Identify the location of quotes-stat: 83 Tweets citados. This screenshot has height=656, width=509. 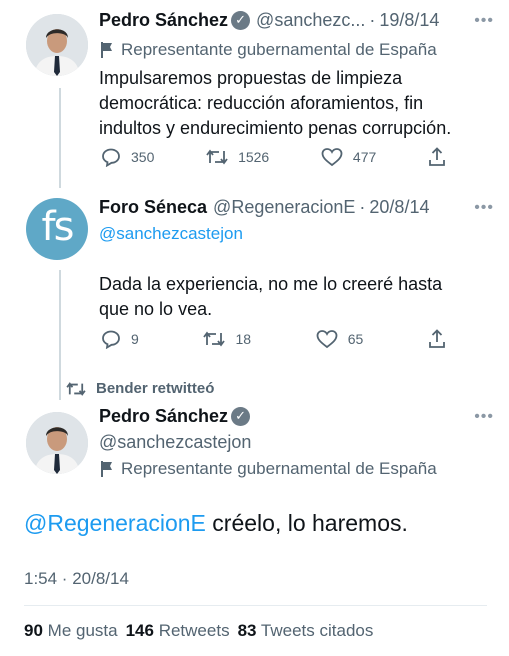
(306, 631).